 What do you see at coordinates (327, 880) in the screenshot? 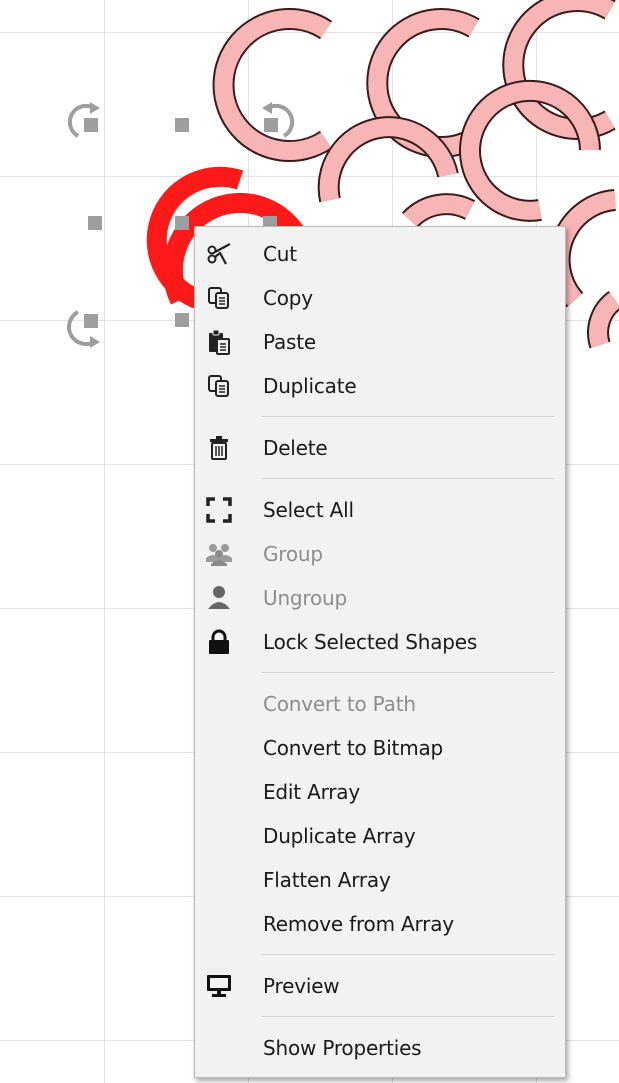
I see `menu-item-label: Flatten Array` at bounding box center [327, 880].